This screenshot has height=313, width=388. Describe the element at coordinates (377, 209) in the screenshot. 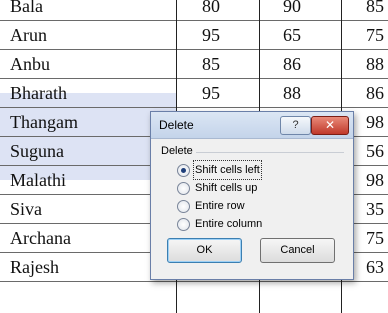

I see `value-cell: 35` at that location.